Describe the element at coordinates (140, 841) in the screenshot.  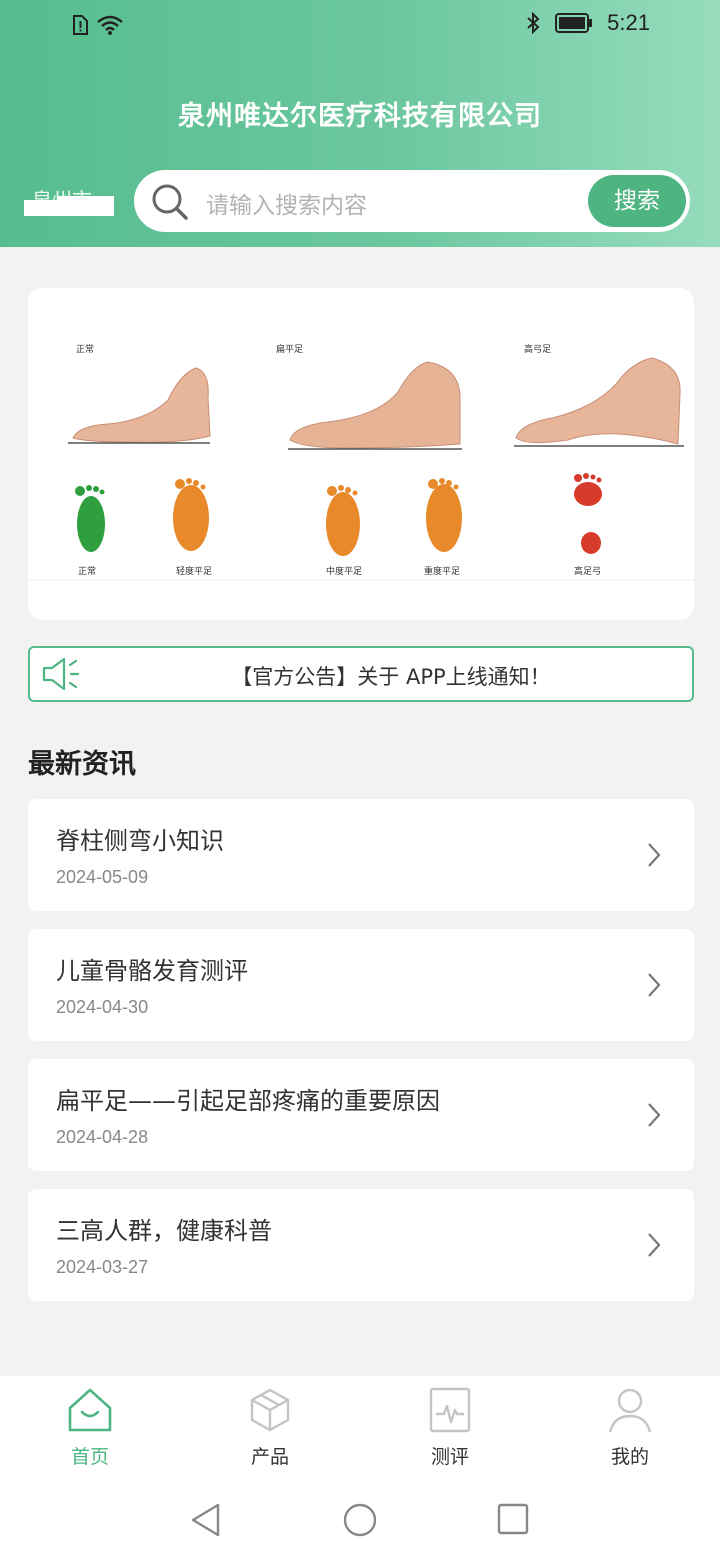
I see `news-title: 脊柱侧弯小知识` at that location.